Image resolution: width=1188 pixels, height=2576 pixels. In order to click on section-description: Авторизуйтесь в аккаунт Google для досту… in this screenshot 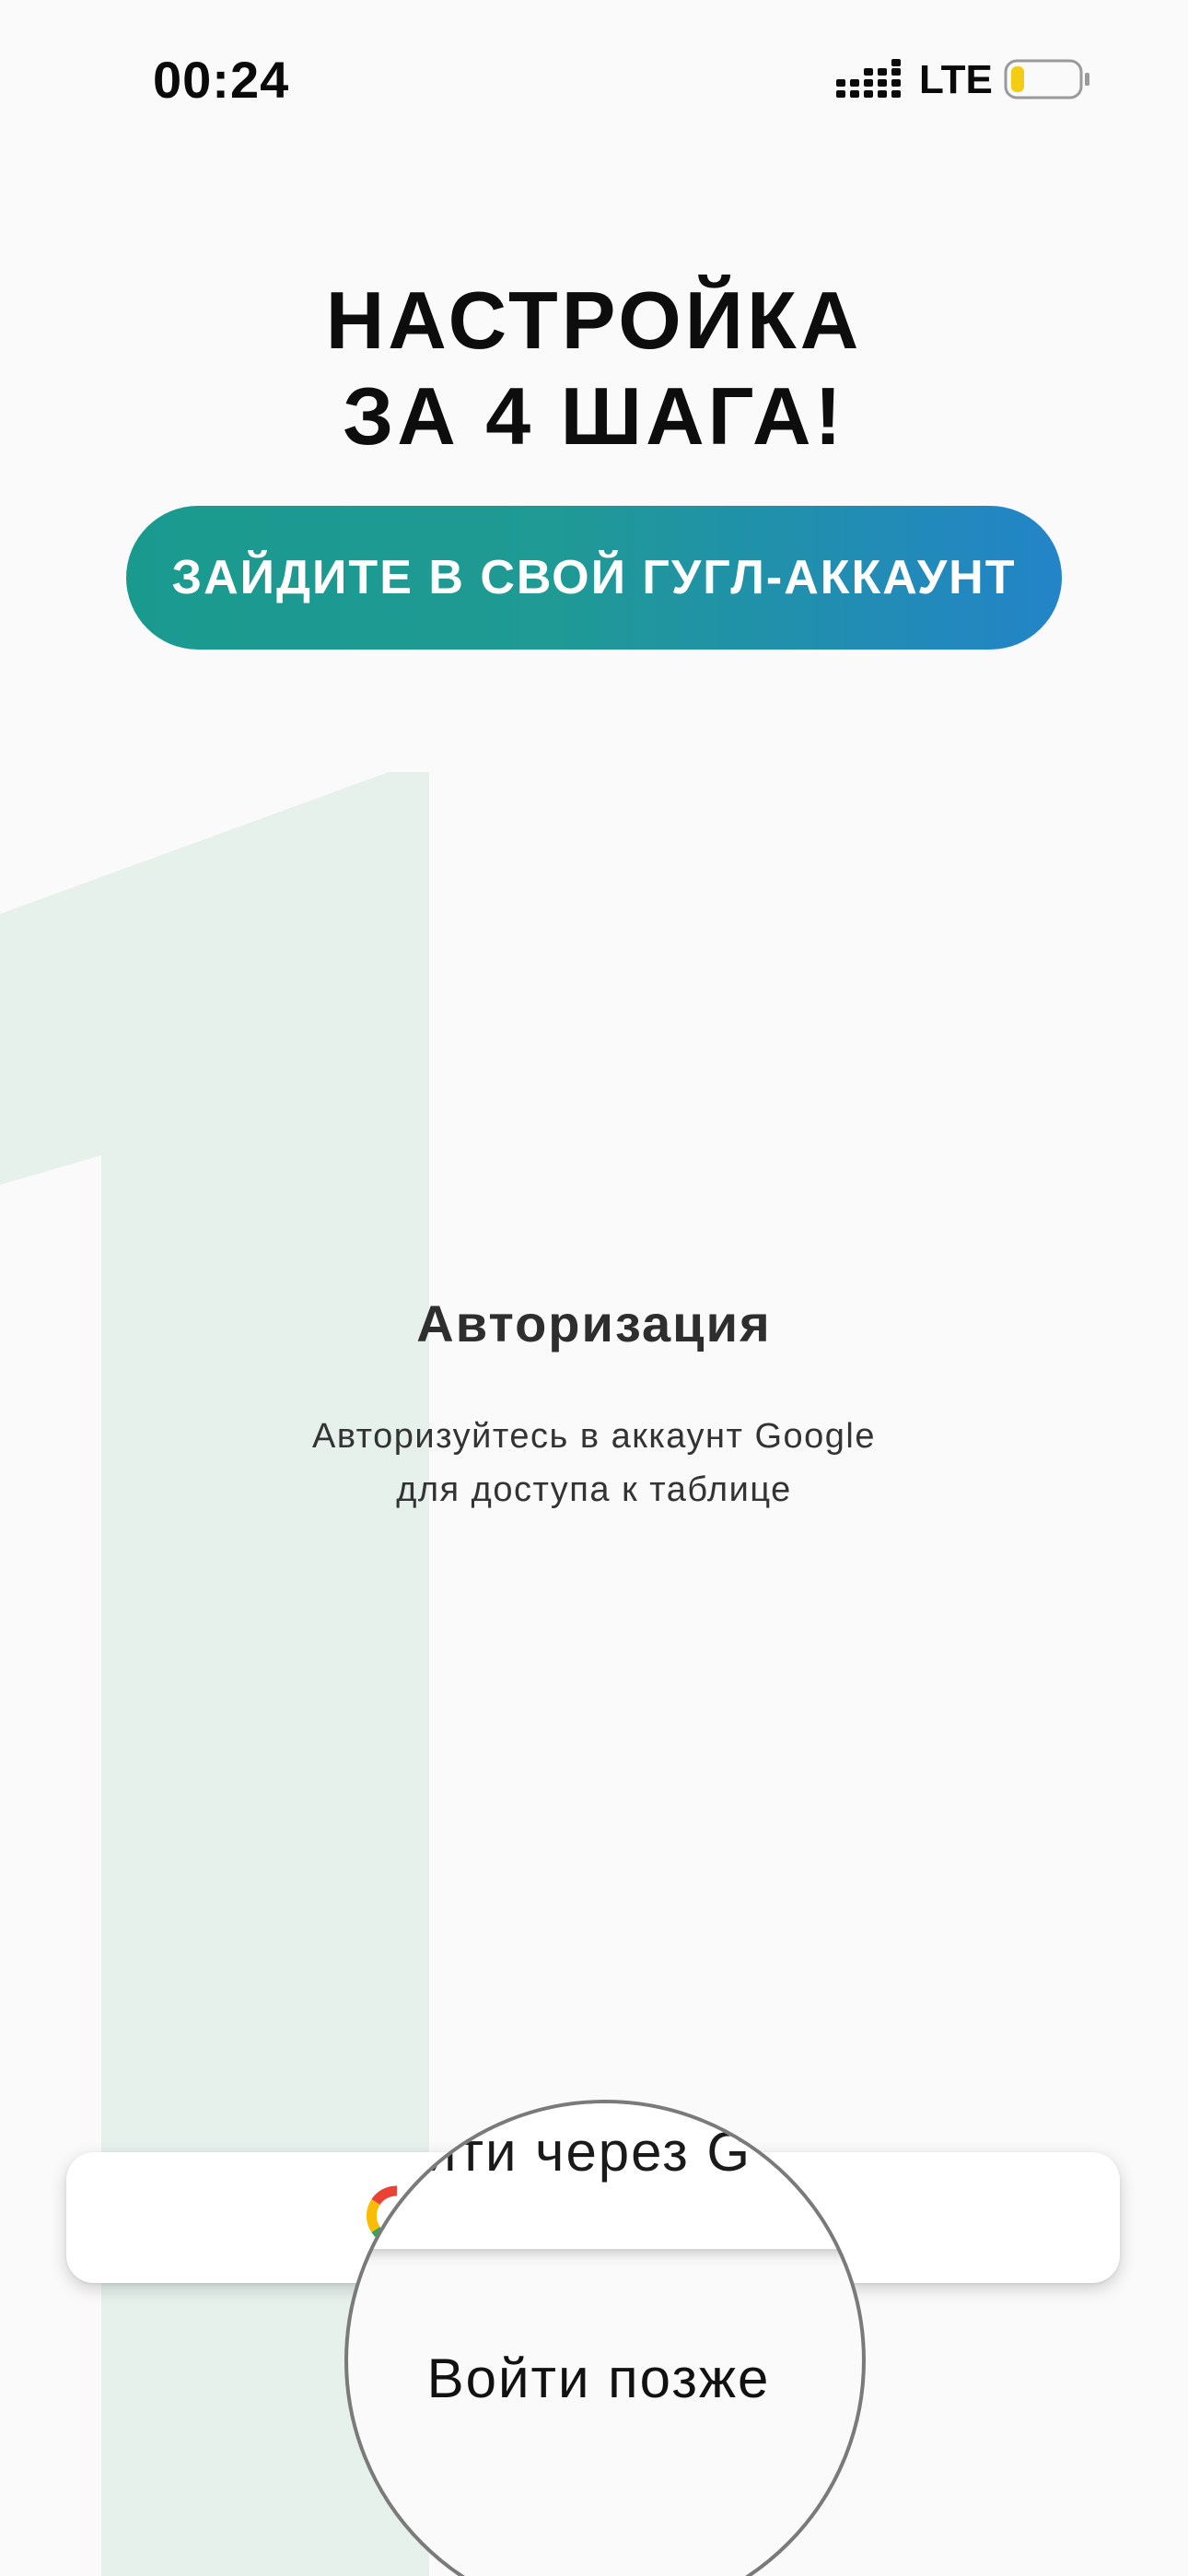, I will do `click(594, 1463)`.